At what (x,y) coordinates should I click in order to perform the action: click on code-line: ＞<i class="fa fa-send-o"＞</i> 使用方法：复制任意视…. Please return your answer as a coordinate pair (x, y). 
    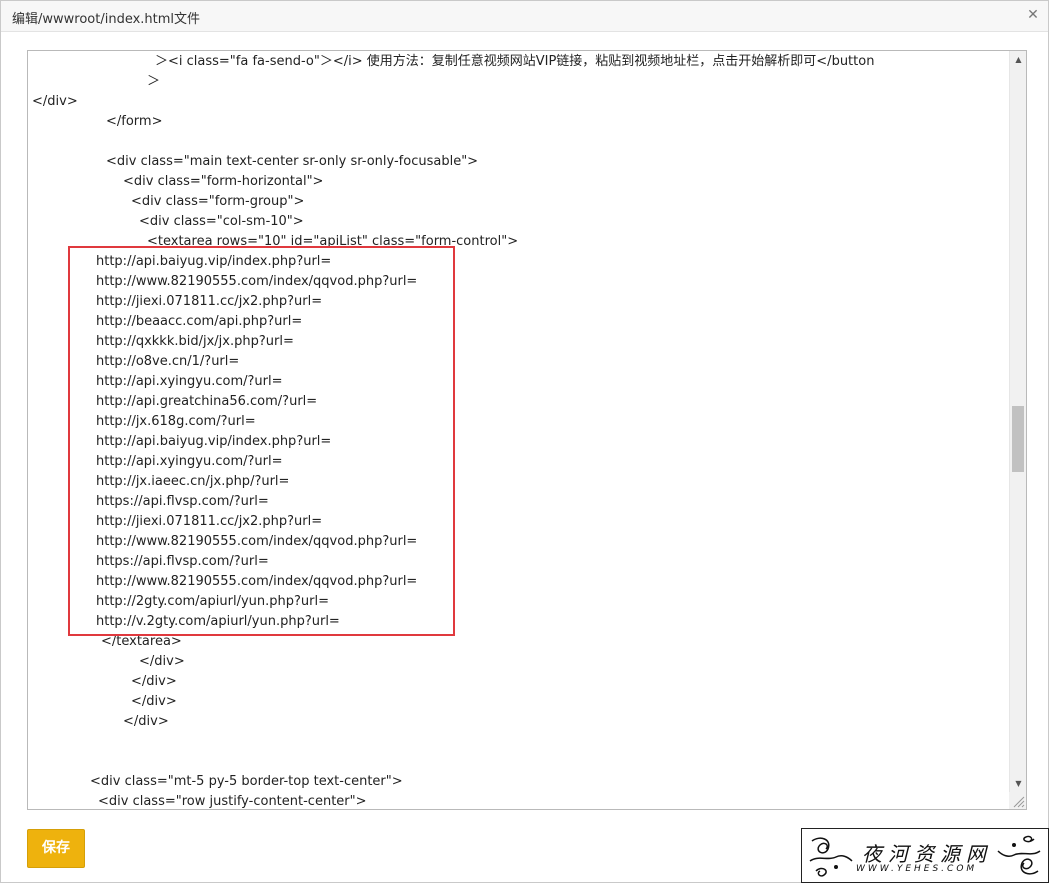
    Looking at the image, I should click on (515, 61).